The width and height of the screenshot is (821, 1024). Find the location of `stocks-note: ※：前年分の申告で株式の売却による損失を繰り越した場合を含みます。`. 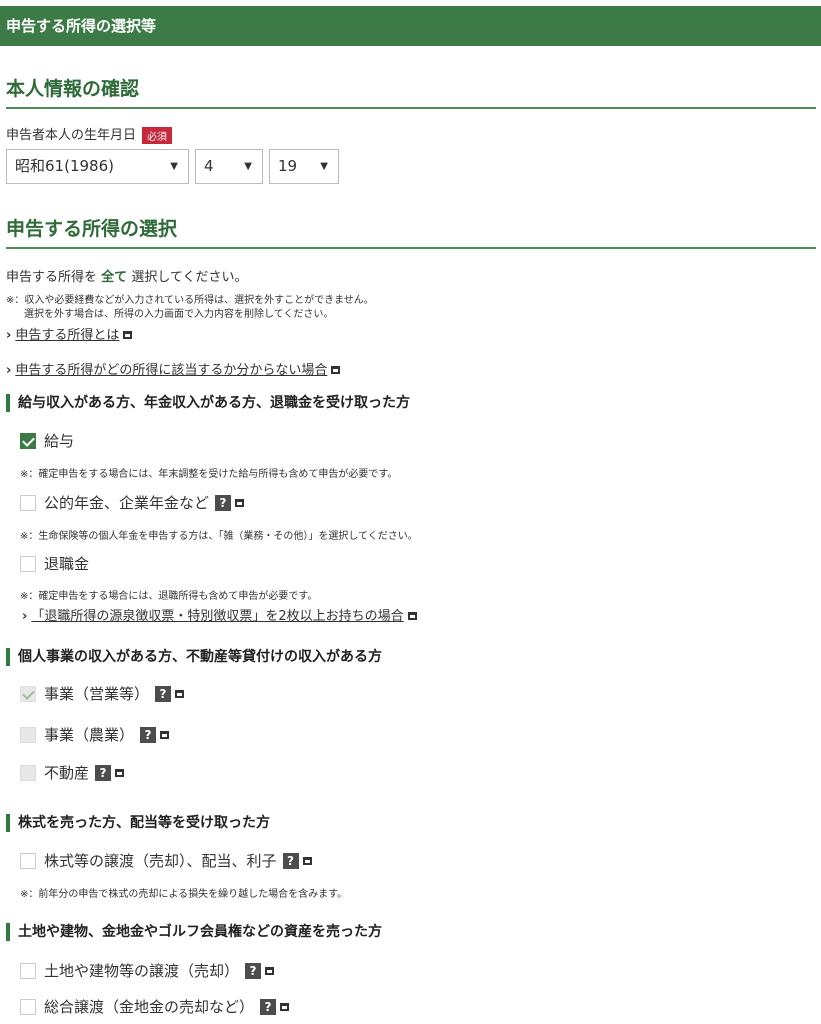

stocks-note: ※：前年分の申告で株式の売却による損失を繰り越した場合を含みます。 is located at coordinates (184, 894).